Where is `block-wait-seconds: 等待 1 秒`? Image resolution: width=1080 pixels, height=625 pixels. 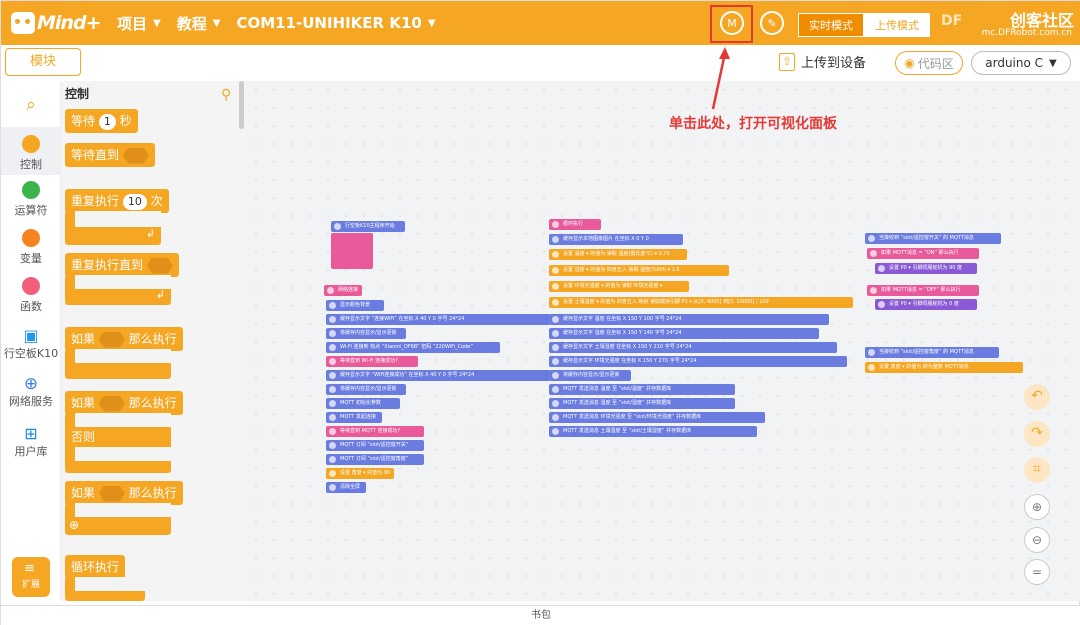
block-wait-seconds: 等待 1 秒 is located at coordinates (101, 121).